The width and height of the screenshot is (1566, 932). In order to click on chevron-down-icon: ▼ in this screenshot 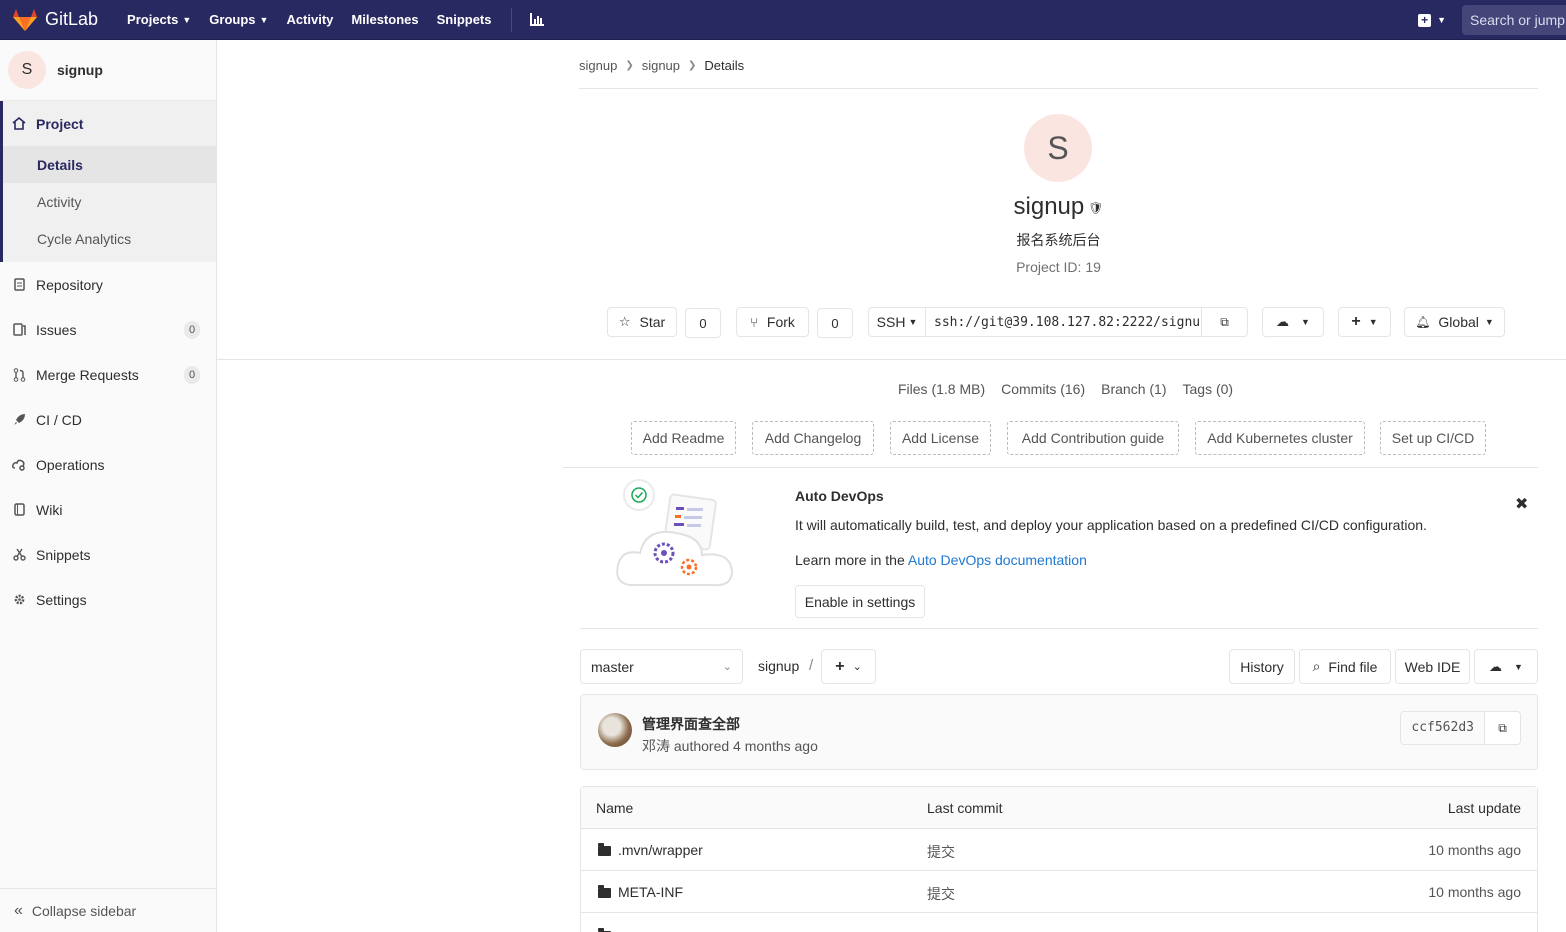, I will do `click(264, 19)`.